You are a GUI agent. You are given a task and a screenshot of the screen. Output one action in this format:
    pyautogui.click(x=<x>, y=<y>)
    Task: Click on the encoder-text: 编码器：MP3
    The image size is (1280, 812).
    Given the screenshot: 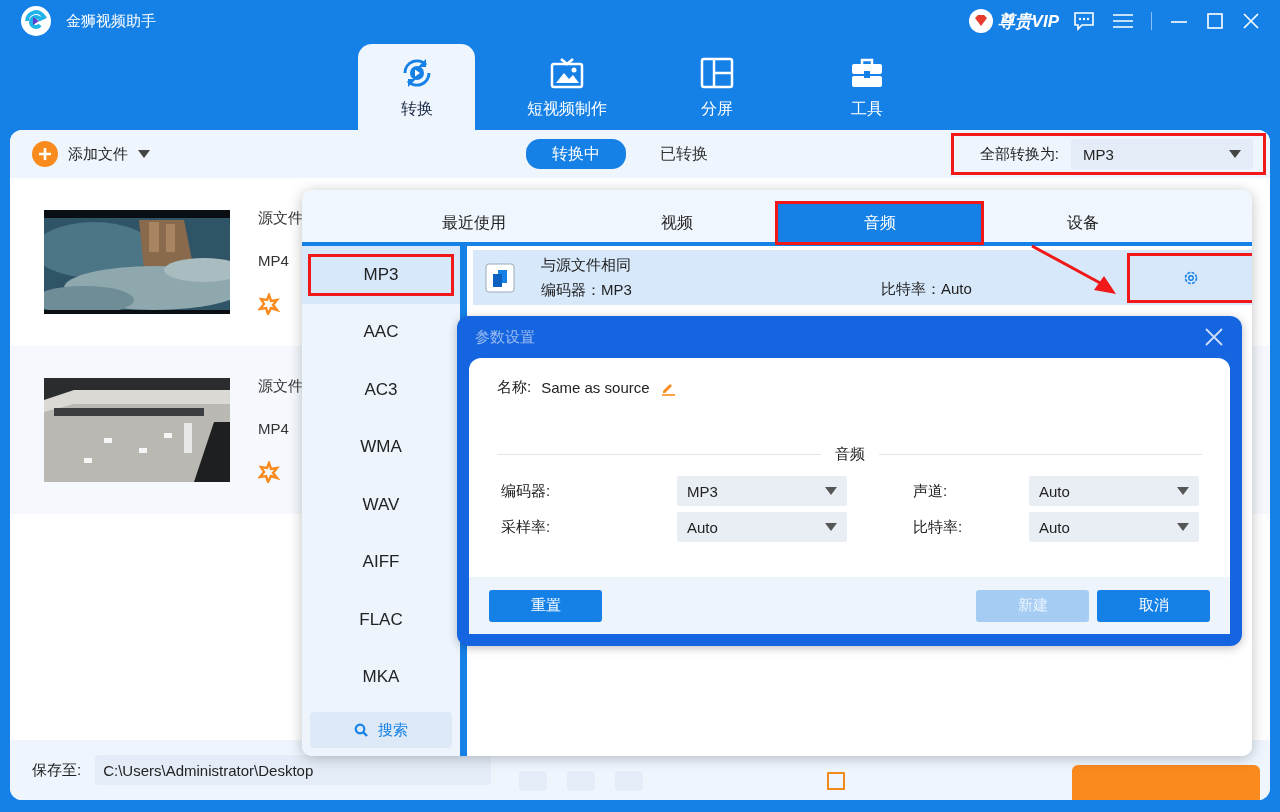 What is the action you would take?
    pyautogui.click(x=587, y=290)
    